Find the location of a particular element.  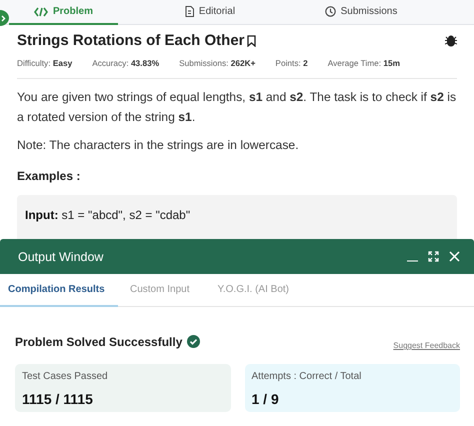

problem-description: You are given two strings of equal lengths, s1 and s2. The task is to check if s2 is a rotated version of the string s1. is located at coordinates (237, 107).